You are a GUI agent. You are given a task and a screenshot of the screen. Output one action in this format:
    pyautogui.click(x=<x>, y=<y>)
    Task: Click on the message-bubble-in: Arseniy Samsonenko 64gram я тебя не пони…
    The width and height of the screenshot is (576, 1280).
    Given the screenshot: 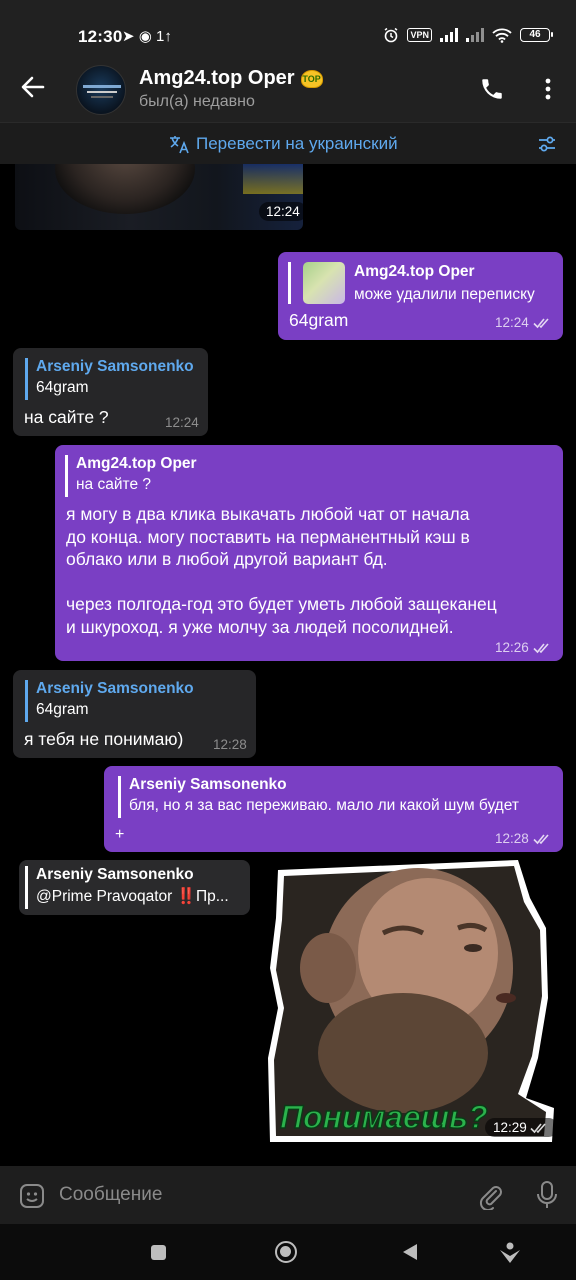 What is the action you would take?
    pyautogui.click(x=134, y=714)
    